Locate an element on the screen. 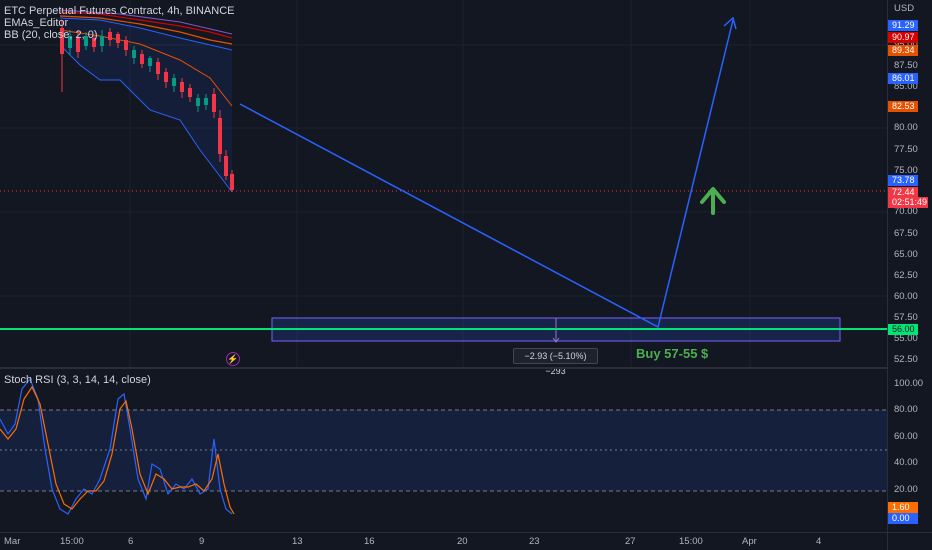 The height and width of the screenshot is (550, 932). measure-label: −2.93 (−5.10%) −293 is located at coordinates (555, 362).